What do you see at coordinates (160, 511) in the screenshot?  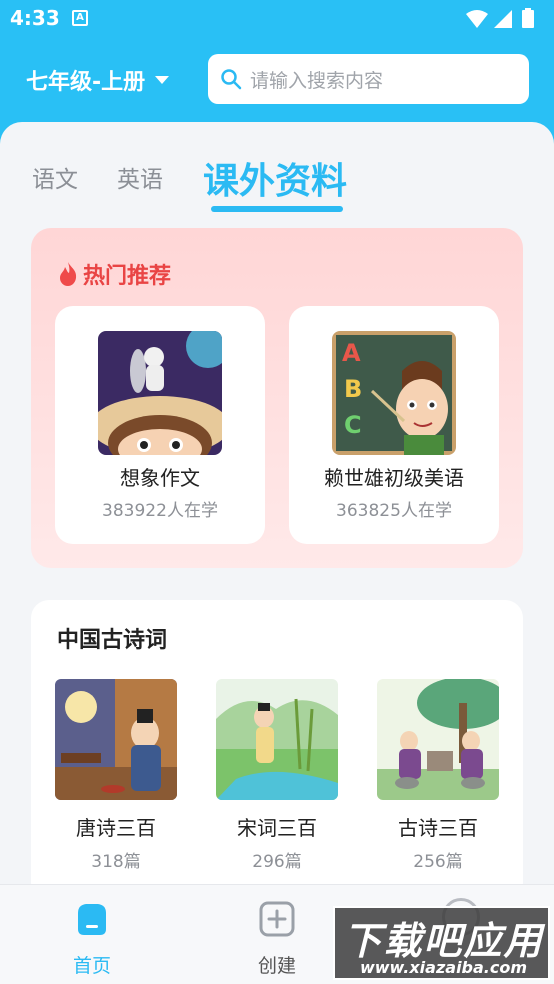 I see `learner-count: 383922人在学` at bounding box center [160, 511].